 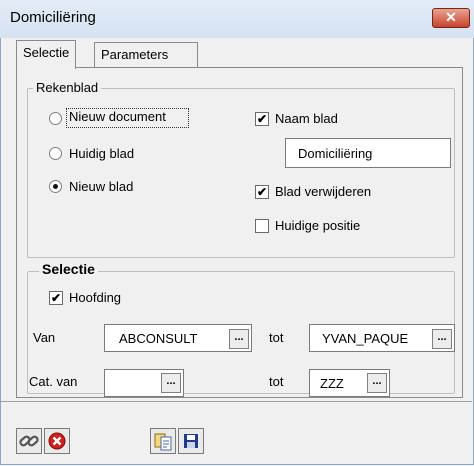 What do you see at coordinates (101, 186) in the screenshot?
I see `radio-nieuw-blad-label: Nieuw blad` at bounding box center [101, 186].